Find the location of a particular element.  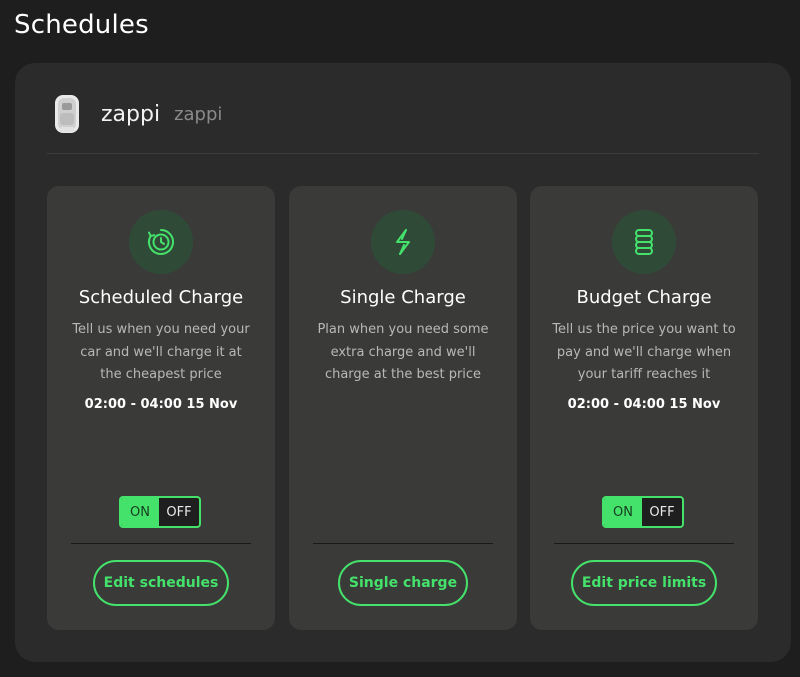

budget-charge-toggle: ON OFF is located at coordinates (643, 512).